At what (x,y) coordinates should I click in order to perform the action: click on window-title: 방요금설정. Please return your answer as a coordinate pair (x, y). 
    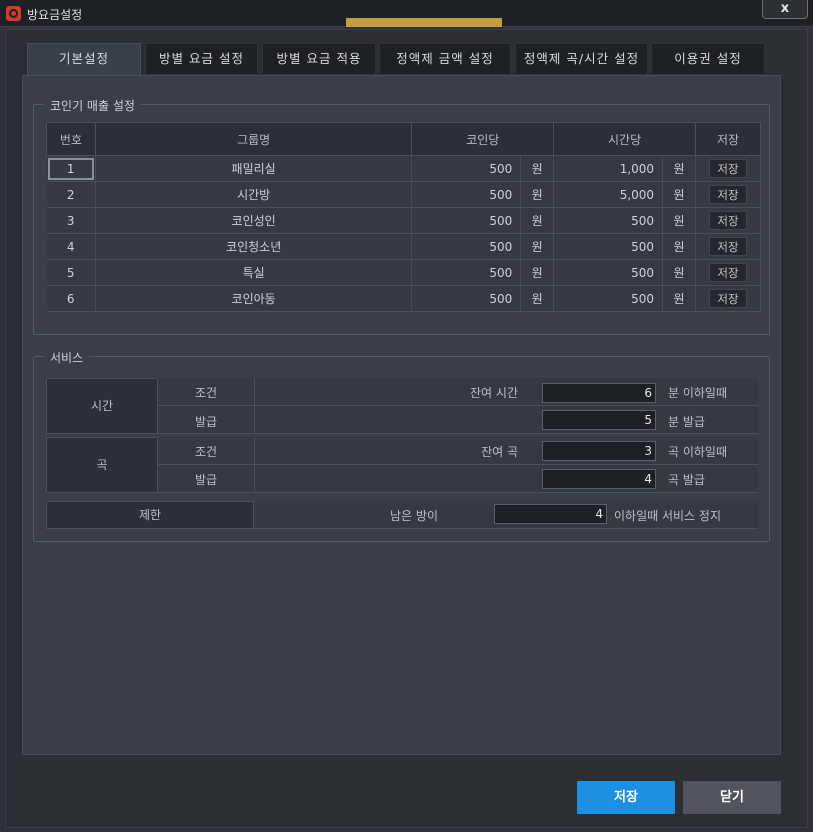
    Looking at the image, I should click on (55, 15).